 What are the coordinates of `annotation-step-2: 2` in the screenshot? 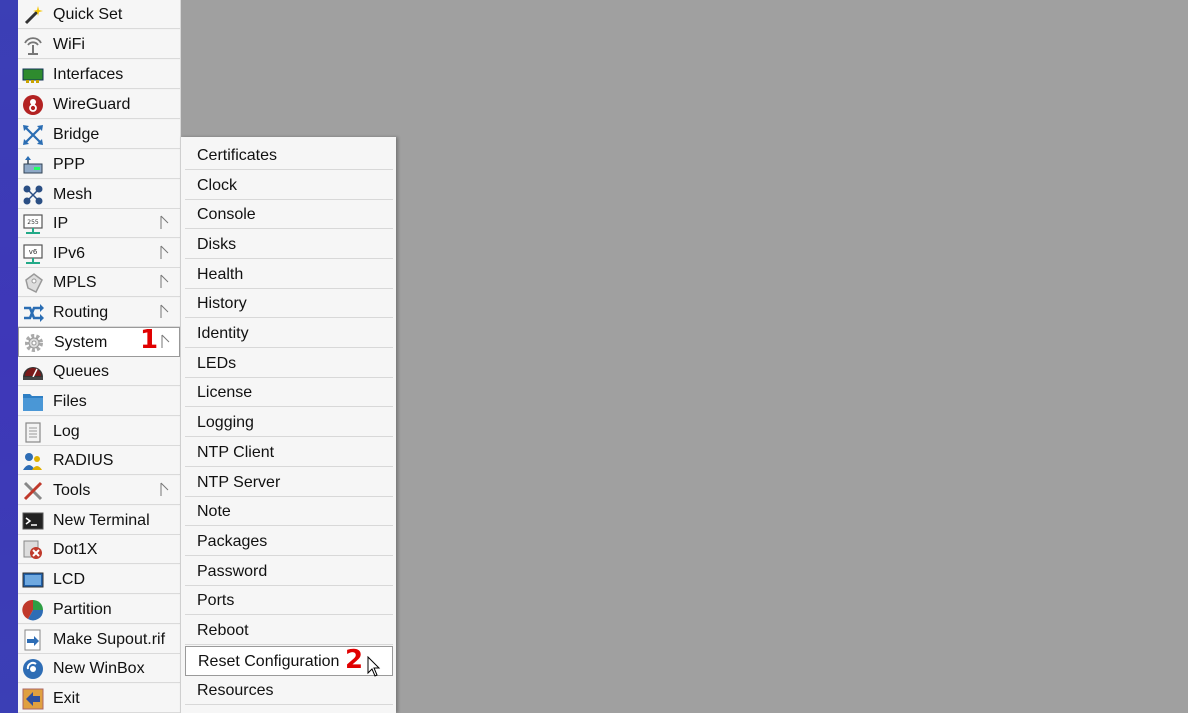 It's located at (354, 660).